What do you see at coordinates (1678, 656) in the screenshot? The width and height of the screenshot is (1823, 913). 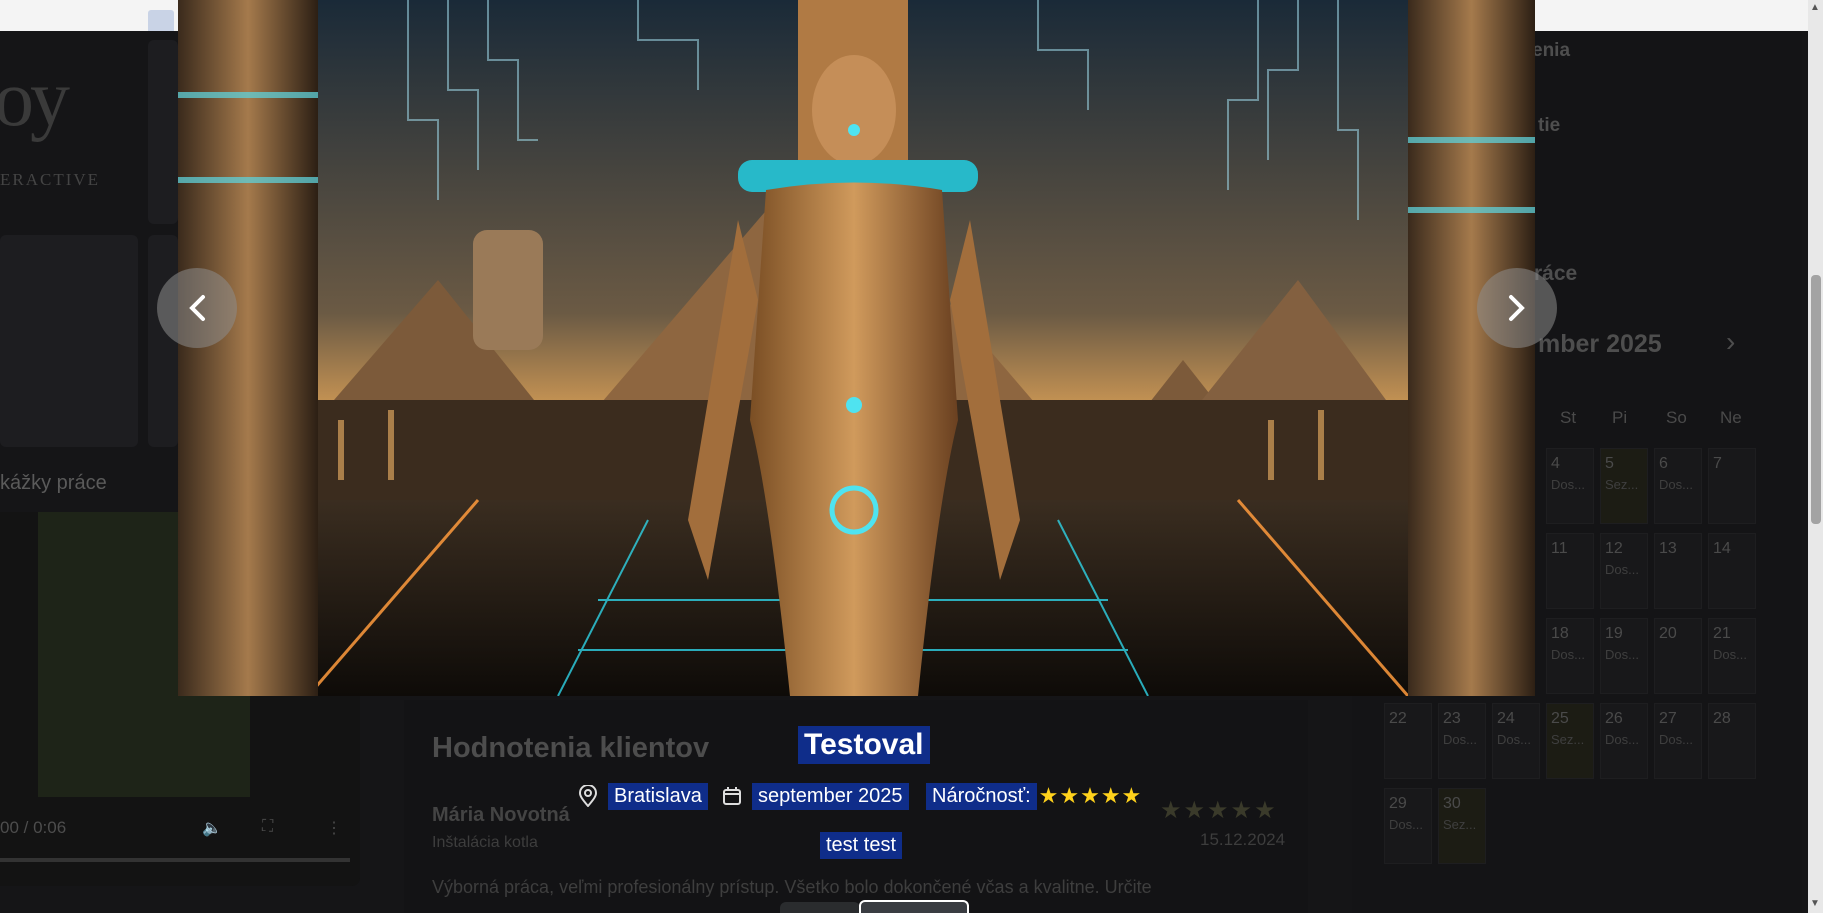 I see `calendar-day: 20` at bounding box center [1678, 656].